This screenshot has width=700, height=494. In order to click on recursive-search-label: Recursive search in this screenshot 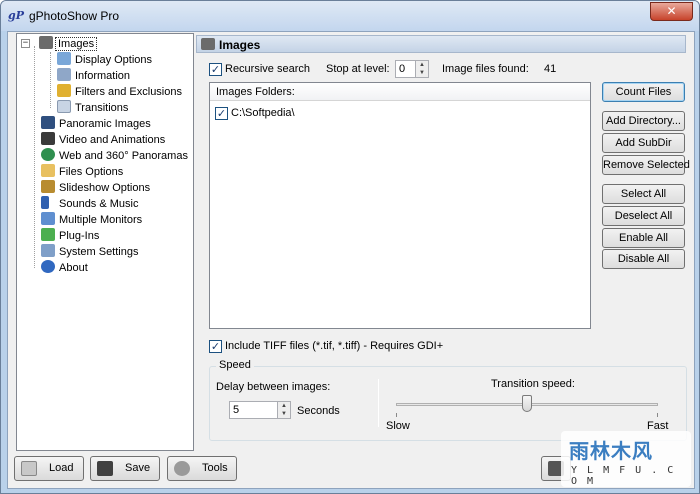, I will do `click(267, 69)`.